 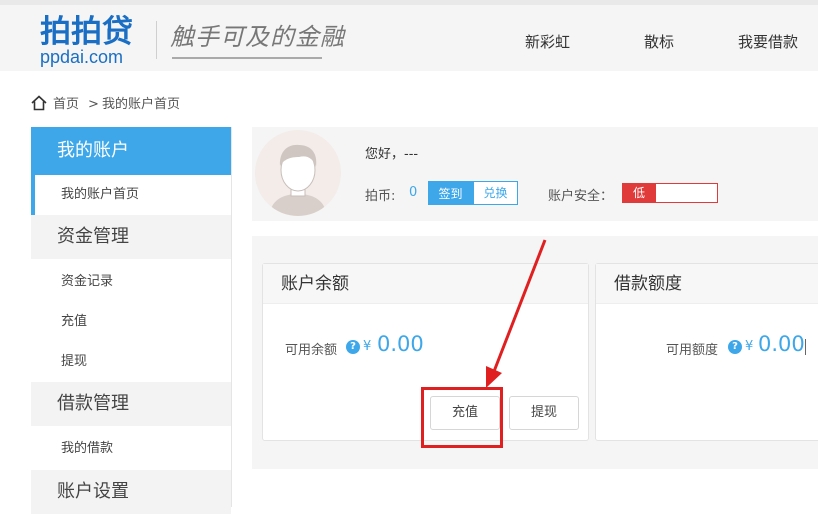 I want to click on annotation-overlay, so click(x=516, y=313).